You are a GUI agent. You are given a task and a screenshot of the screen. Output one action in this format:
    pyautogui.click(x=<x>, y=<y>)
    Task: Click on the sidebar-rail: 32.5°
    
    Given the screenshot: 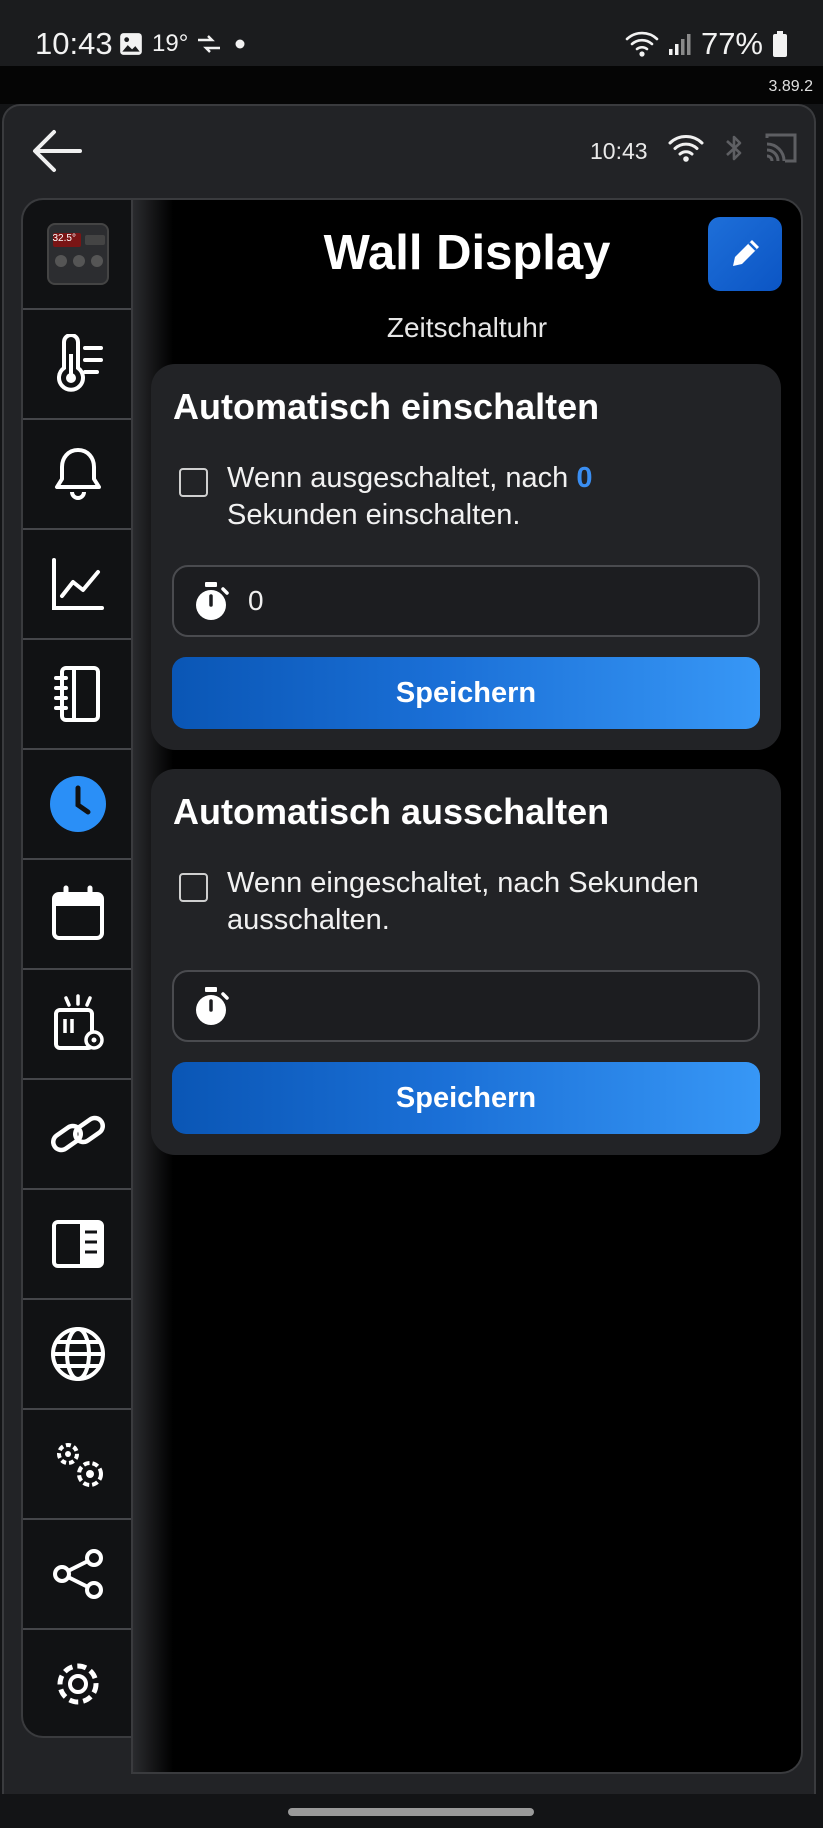 What is the action you would take?
    pyautogui.click(x=76, y=968)
    